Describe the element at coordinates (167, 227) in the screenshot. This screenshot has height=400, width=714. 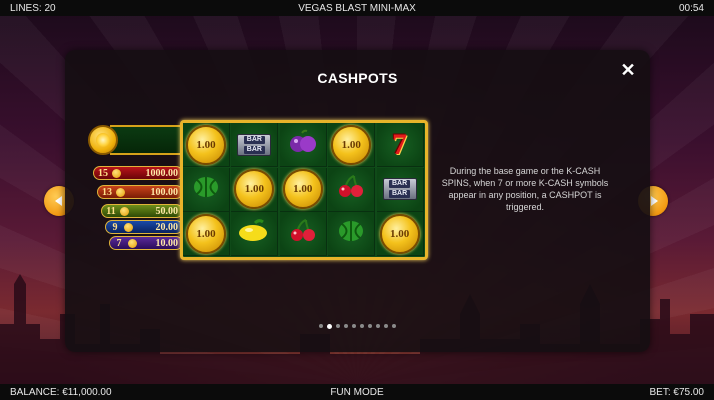
I see `cashpot-amount: 20.00` at that location.